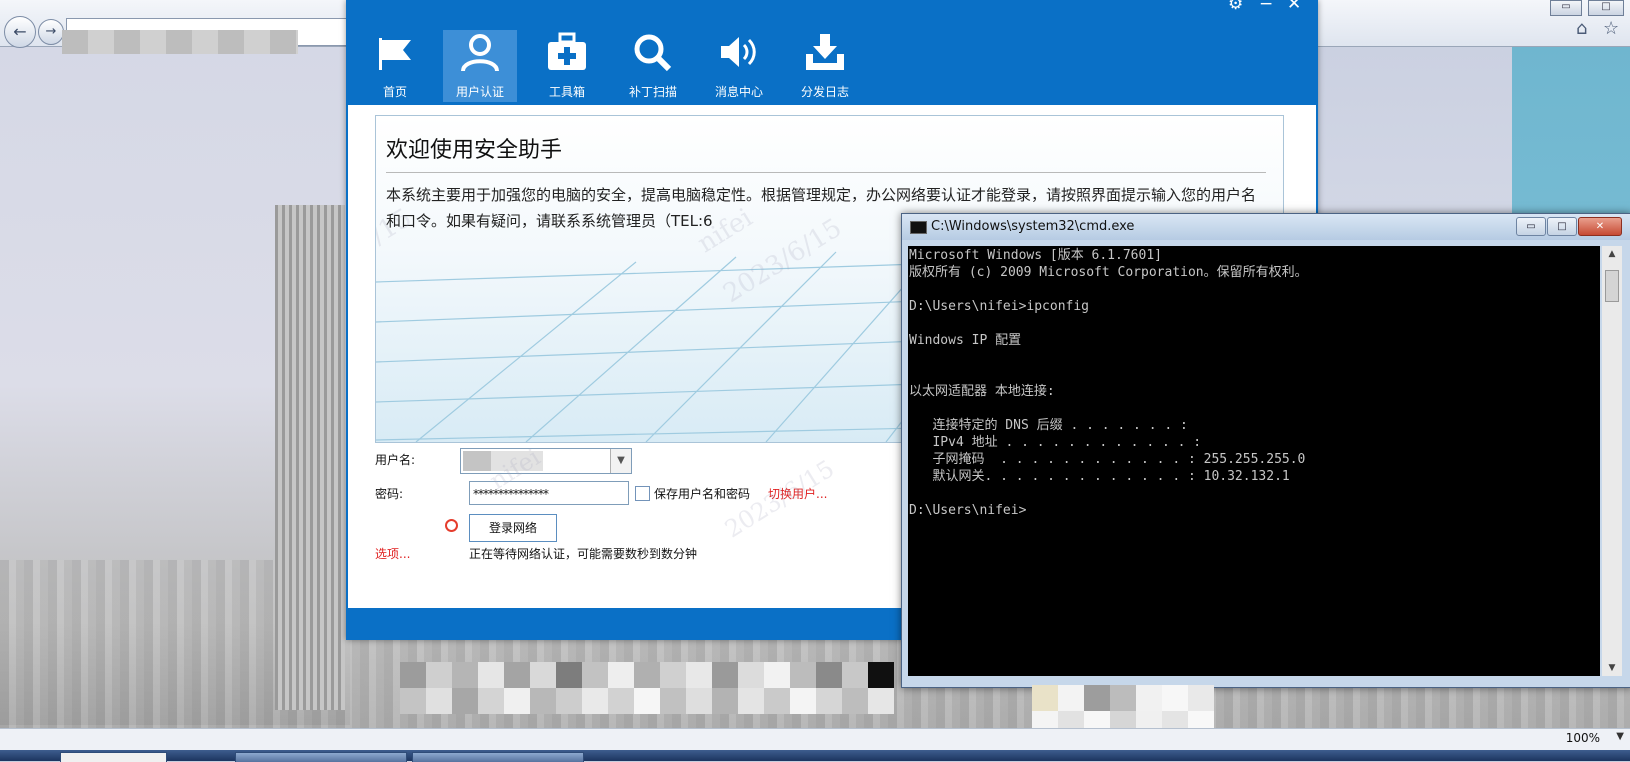 The width and height of the screenshot is (1630, 762). What do you see at coordinates (702, 494) in the screenshot?
I see `save-credentials-label: 保存用户名和密码` at bounding box center [702, 494].